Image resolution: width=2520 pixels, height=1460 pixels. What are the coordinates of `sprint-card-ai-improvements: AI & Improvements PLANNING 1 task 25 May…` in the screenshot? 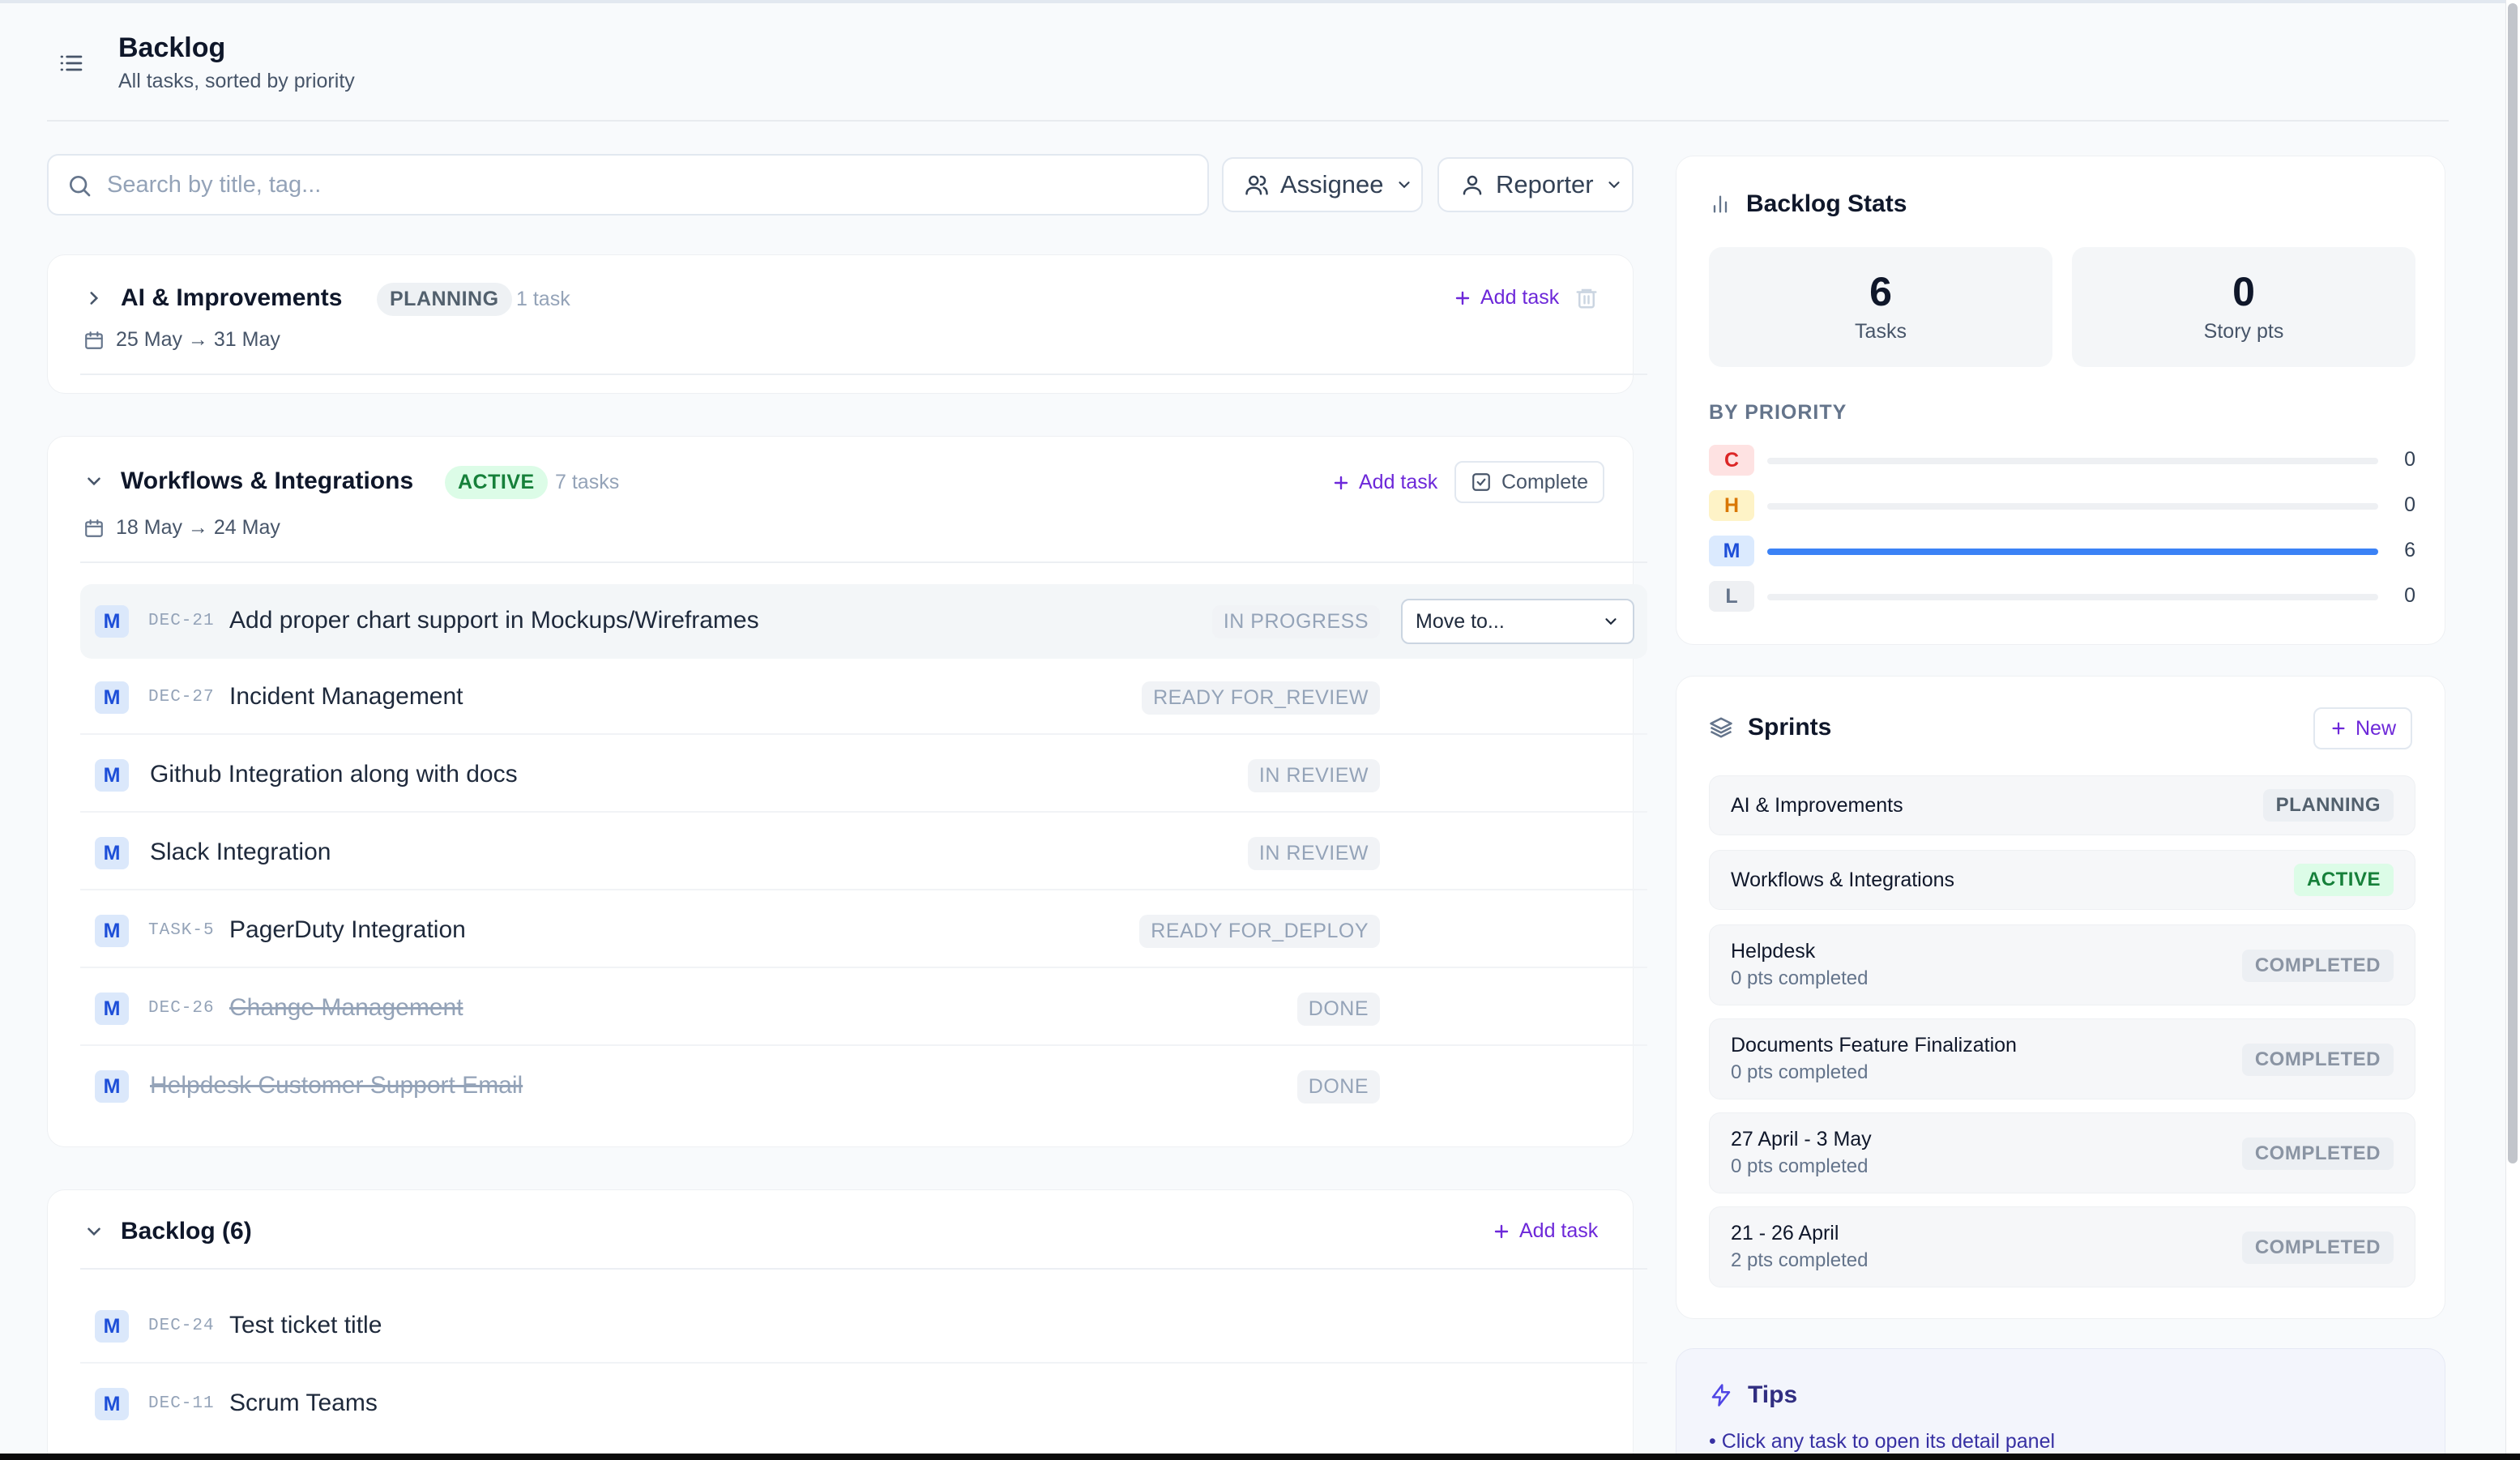 It's located at (847, 324).